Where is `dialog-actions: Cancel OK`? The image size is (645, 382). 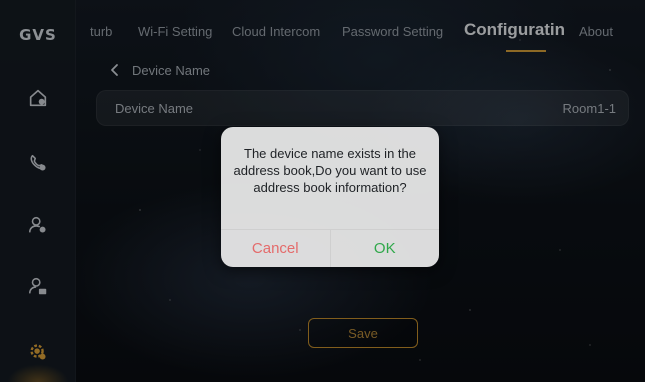 dialog-actions: Cancel OK is located at coordinates (330, 248).